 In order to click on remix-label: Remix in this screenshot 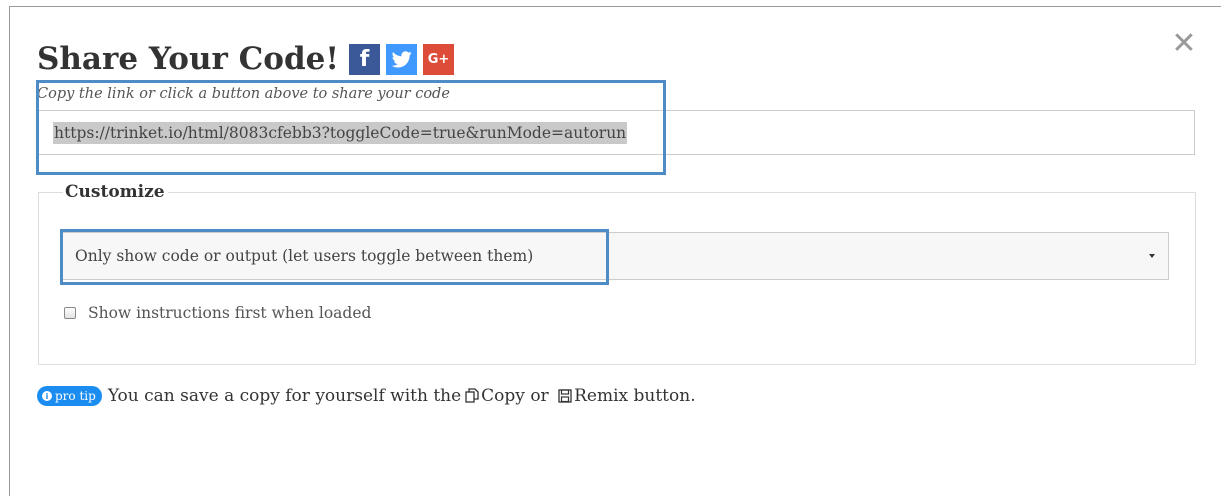, I will do `click(601, 396)`.